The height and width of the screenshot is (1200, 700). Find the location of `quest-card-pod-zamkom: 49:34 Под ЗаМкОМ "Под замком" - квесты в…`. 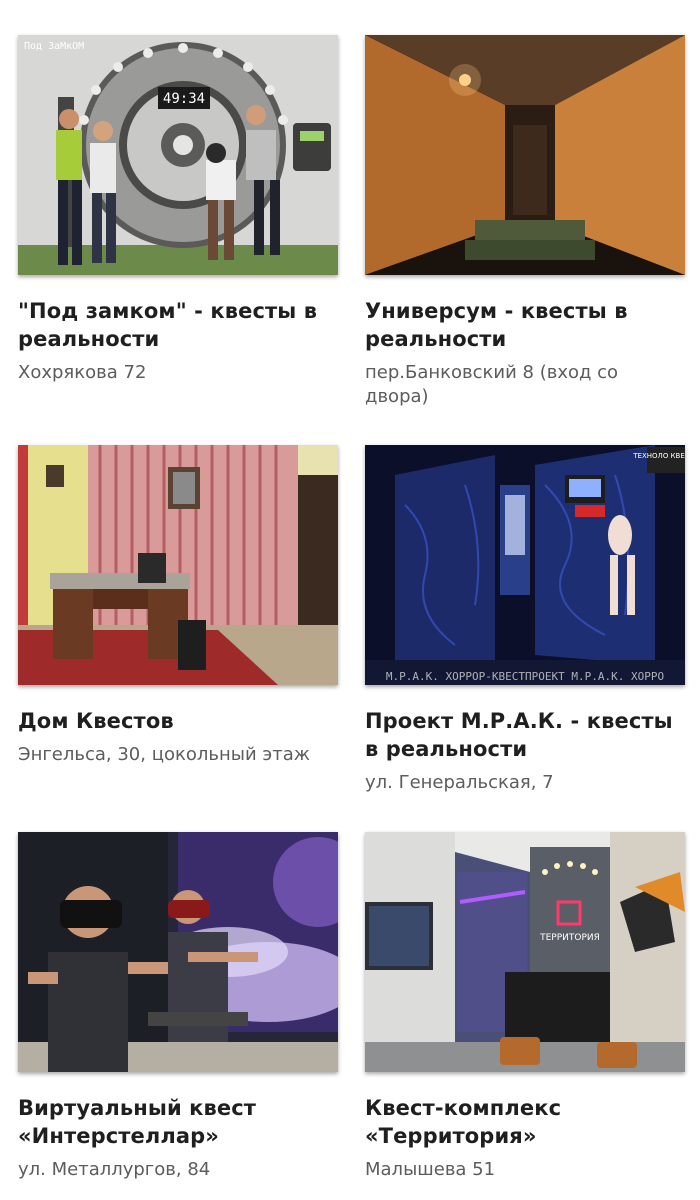

quest-card-pod-zamkom: 49:34 Под ЗаМкОМ "Под замком" - квесты в… is located at coordinates (178, 210).